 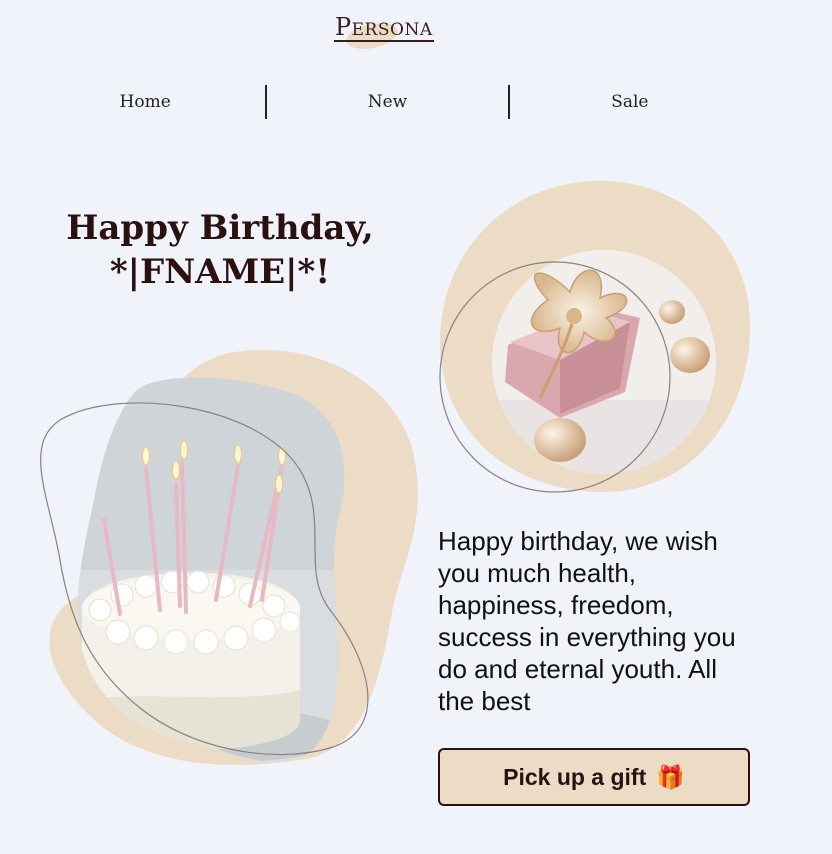 I want to click on birthday-headline: Happy Birthday, *|FNAME|*!, so click(x=220, y=250).